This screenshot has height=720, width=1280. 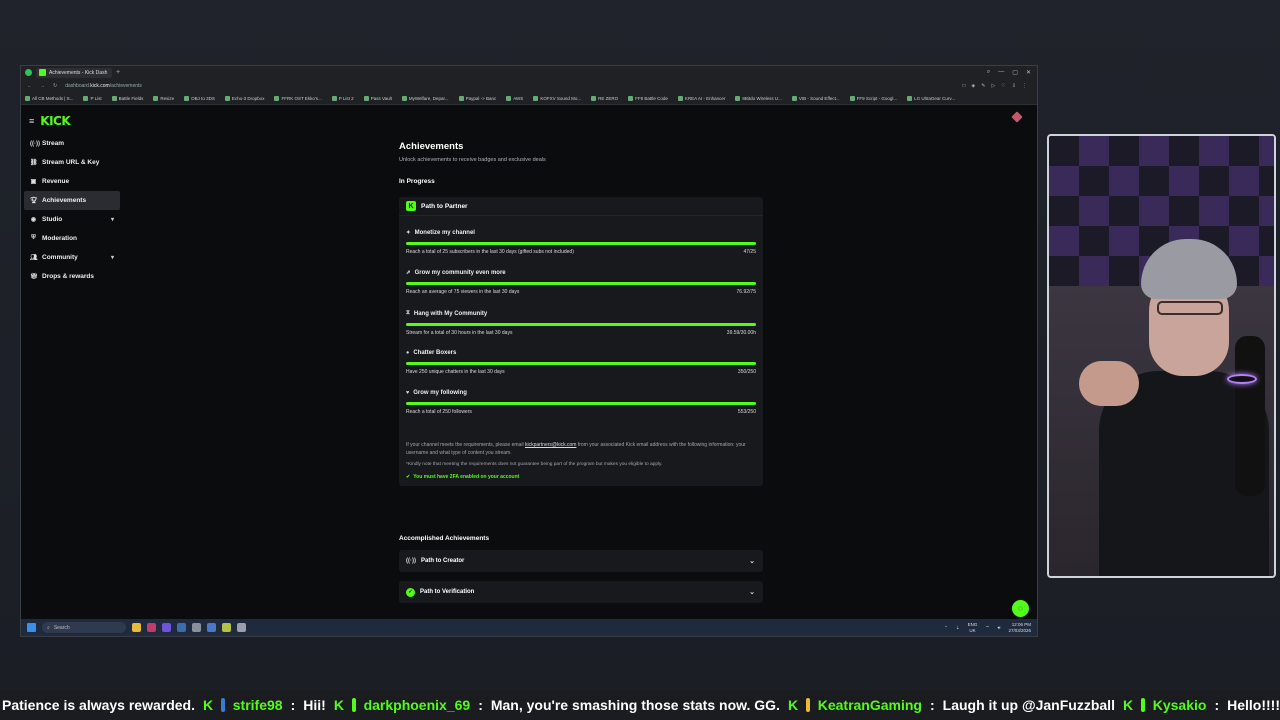 What do you see at coordinates (241, 627) in the screenshot?
I see `settings-icon` at bounding box center [241, 627].